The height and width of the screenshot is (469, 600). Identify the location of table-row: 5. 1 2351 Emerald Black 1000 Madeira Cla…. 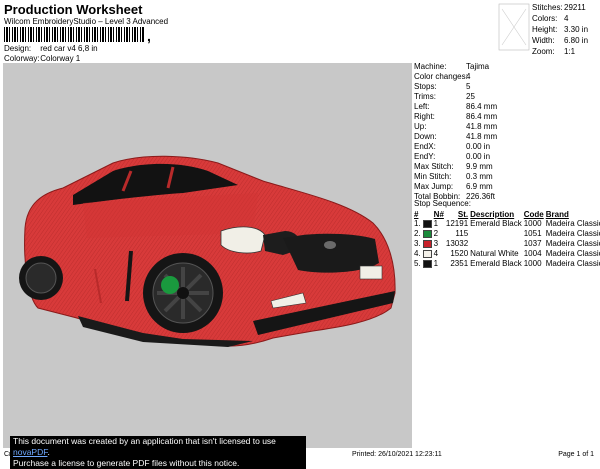
(507, 263).